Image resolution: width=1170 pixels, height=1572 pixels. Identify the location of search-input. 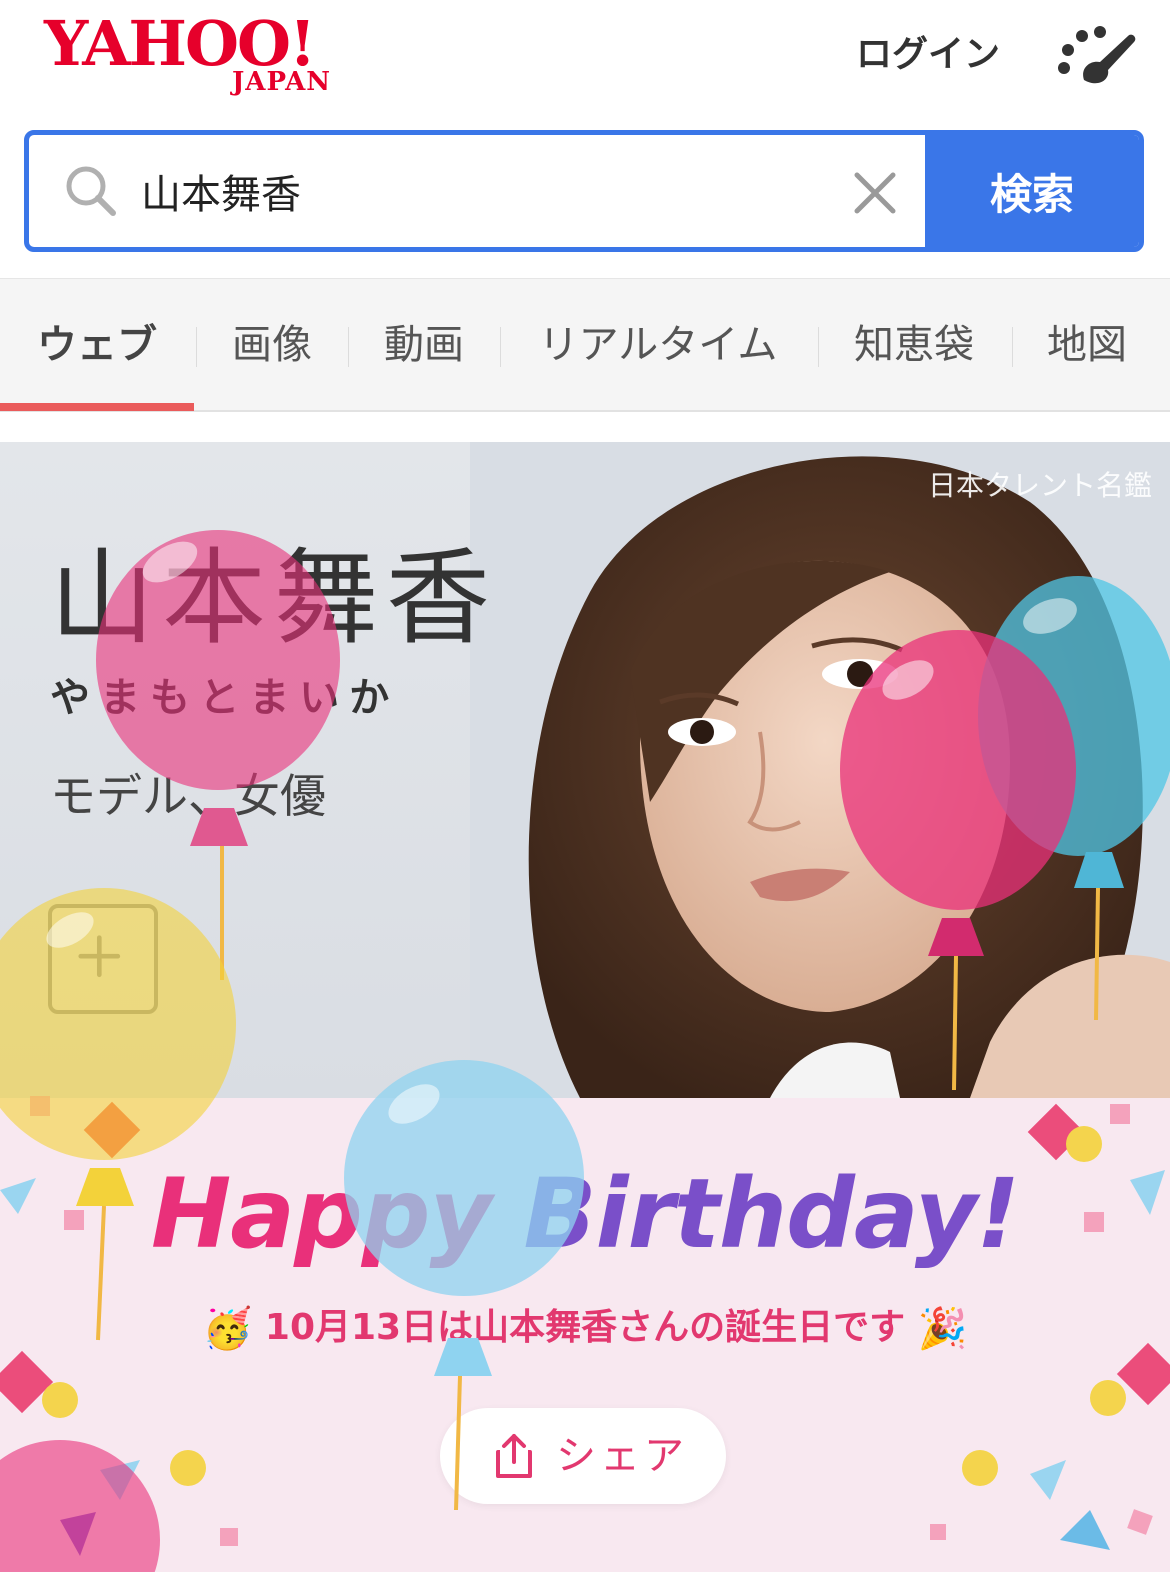
(481, 191).